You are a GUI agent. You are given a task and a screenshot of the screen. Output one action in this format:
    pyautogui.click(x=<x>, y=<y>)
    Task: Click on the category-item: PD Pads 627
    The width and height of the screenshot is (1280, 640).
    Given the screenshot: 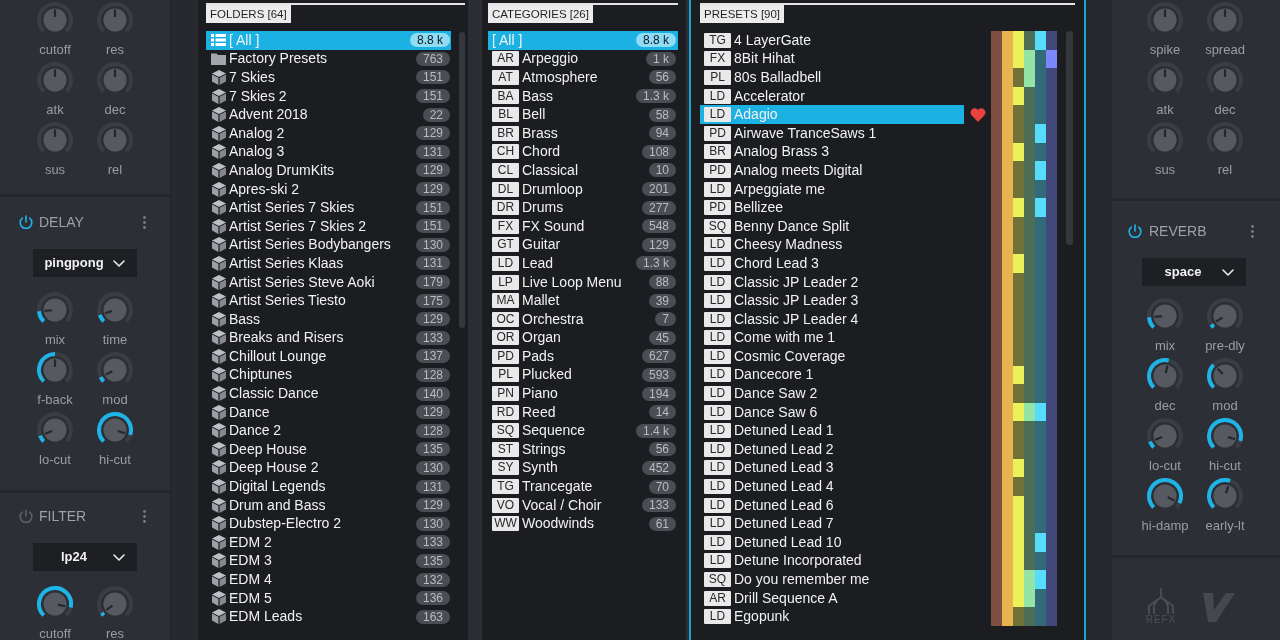 What is the action you would take?
    pyautogui.click(x=583, y=356)
    